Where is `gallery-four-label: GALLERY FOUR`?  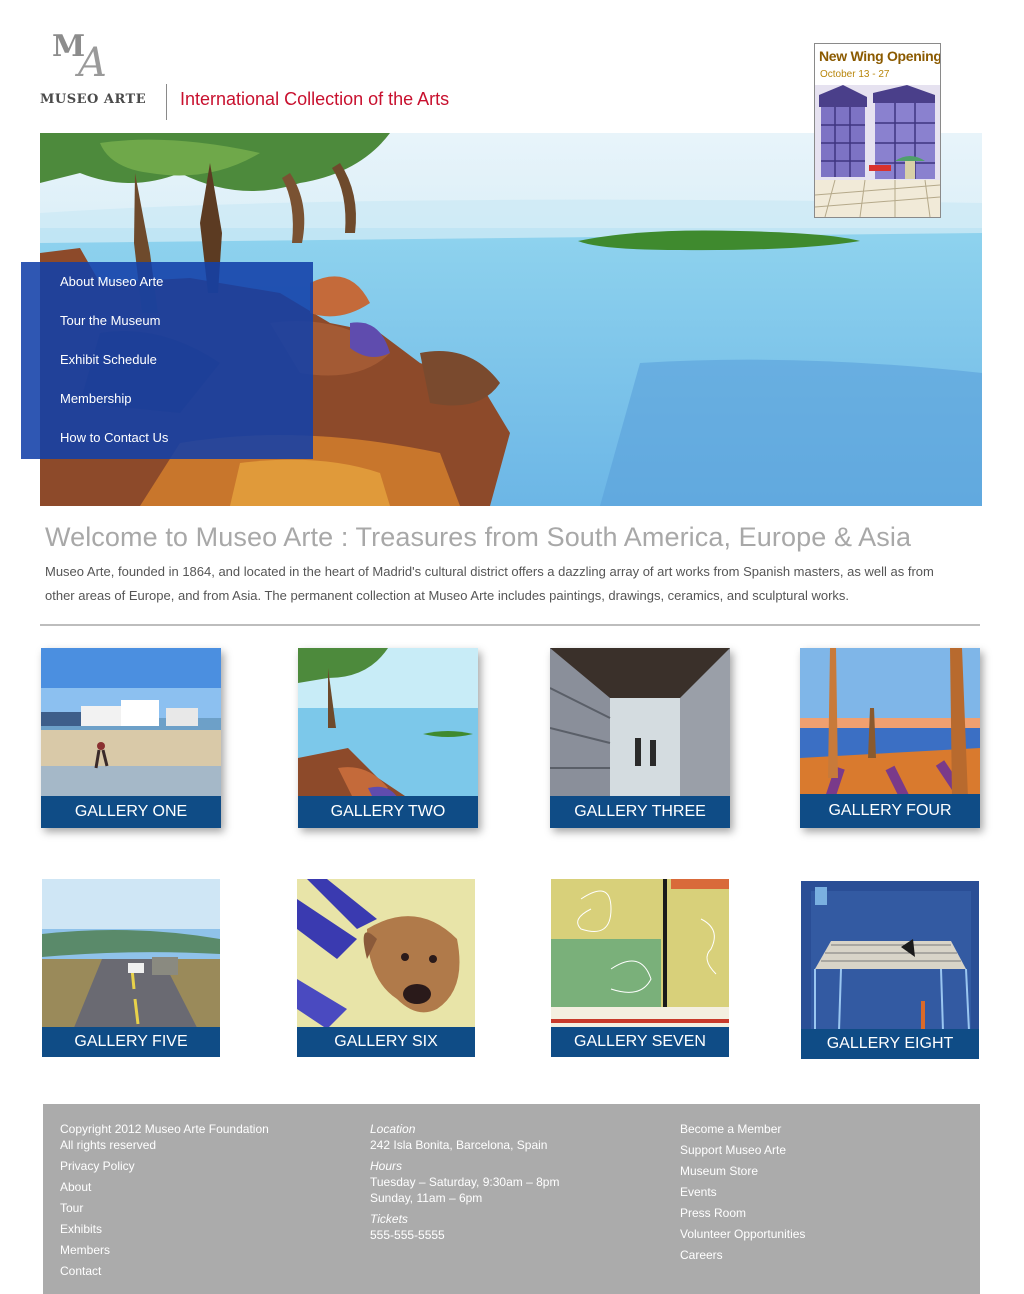
gallery-four-label: GALLERY FOUR is located at coordinates (890, 811).